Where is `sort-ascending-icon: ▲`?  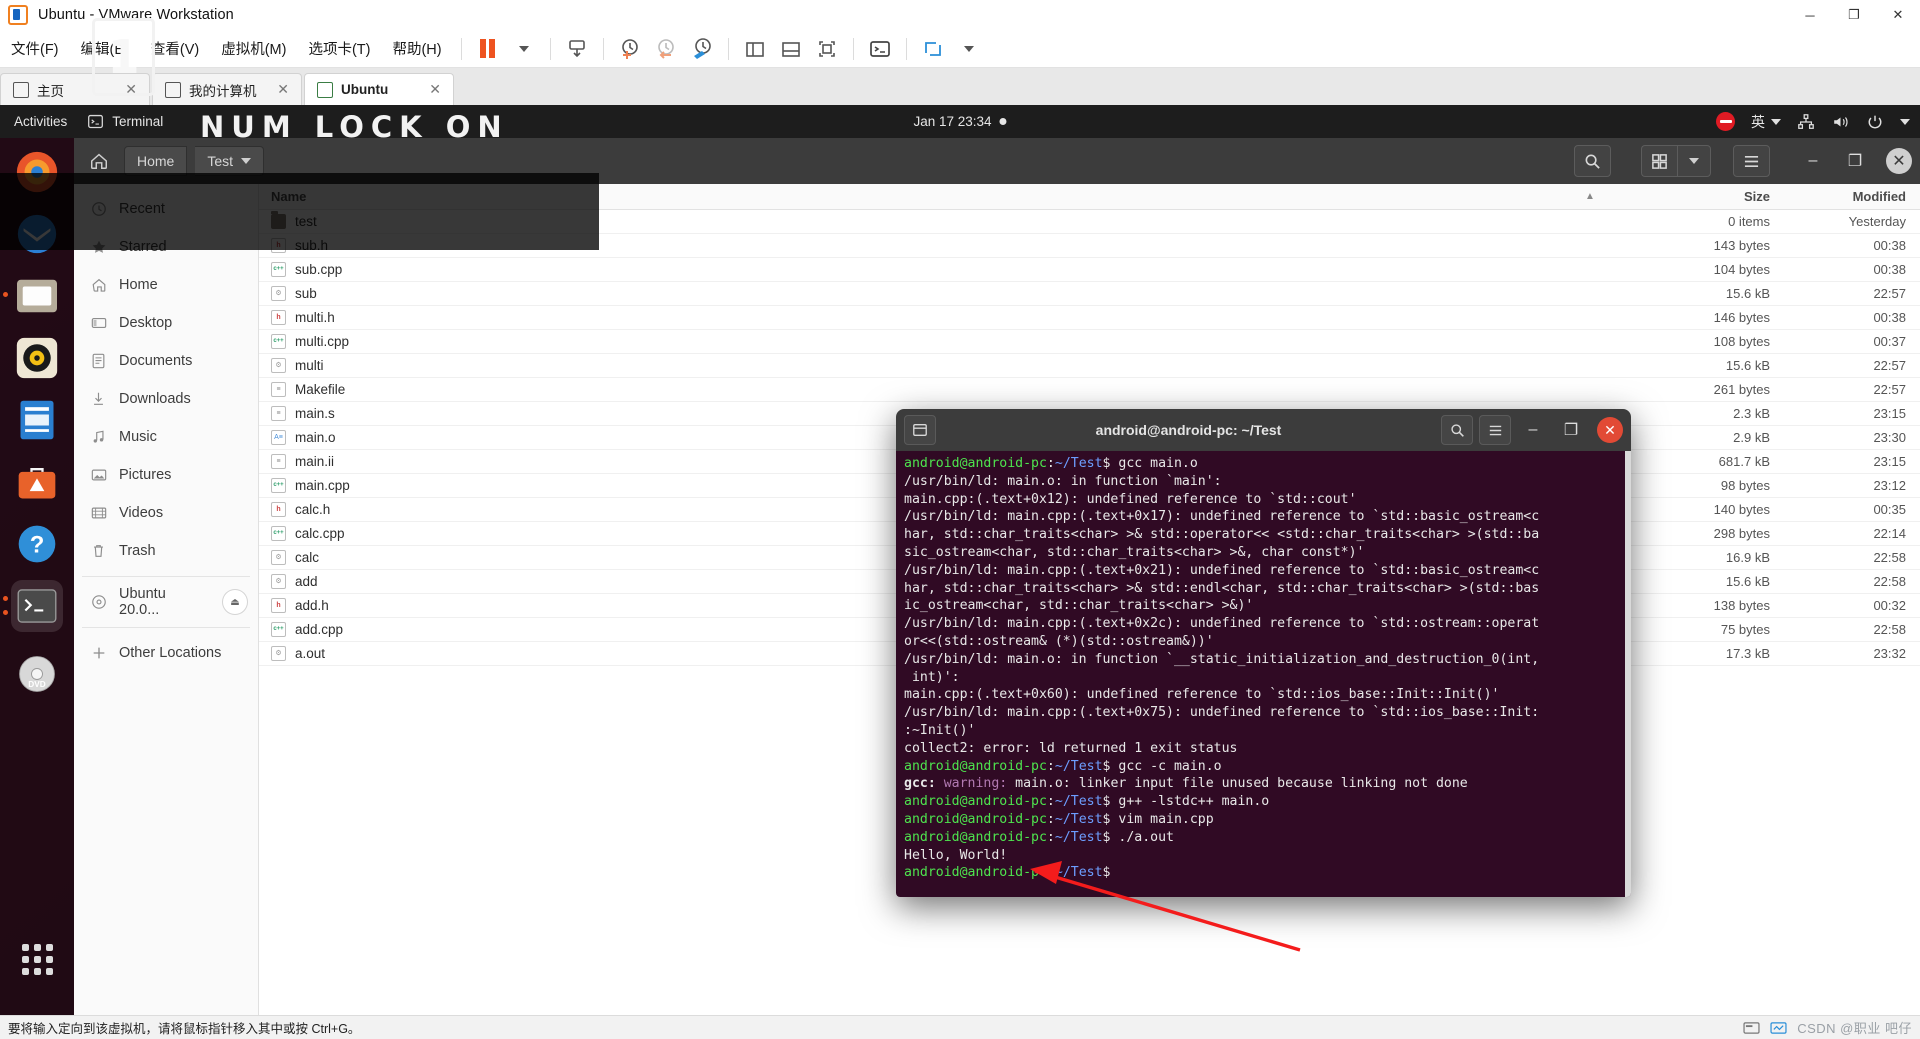
sort-ascending-icon: ▲ is located at coordinates (1590, 196).